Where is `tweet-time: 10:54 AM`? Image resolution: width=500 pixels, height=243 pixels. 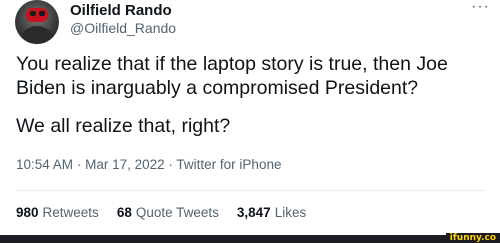 tweet-time: 10:54 AM is located at coordinates (44, 164).